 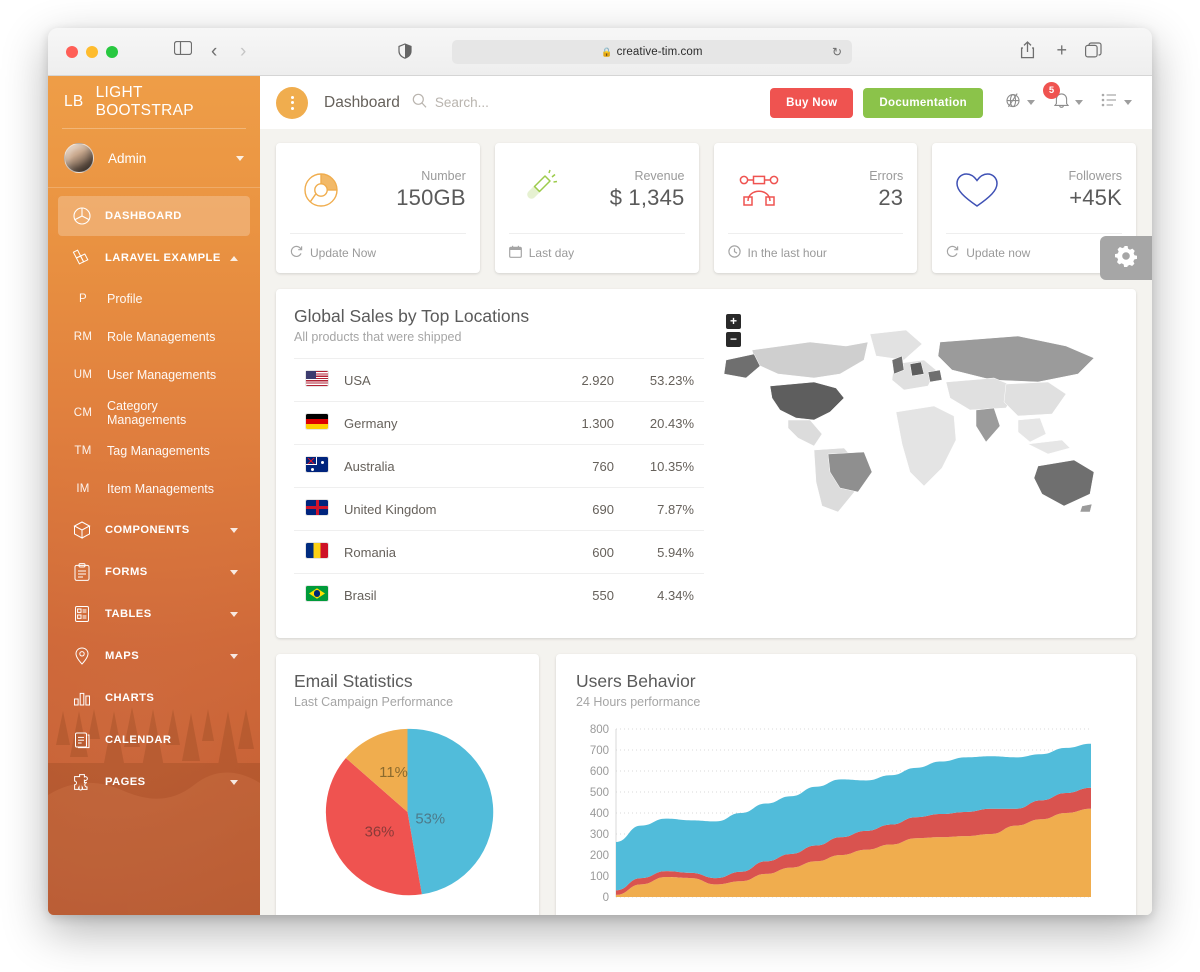 I want to click on sidebar-item-label: Calendar, so click(x=138, y=740).